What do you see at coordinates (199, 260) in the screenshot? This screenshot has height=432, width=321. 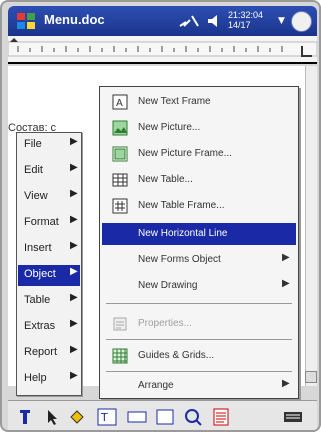 I see `menu-item-new-forms-object: New Forms Object ▶` at bounding box center [199, 260].